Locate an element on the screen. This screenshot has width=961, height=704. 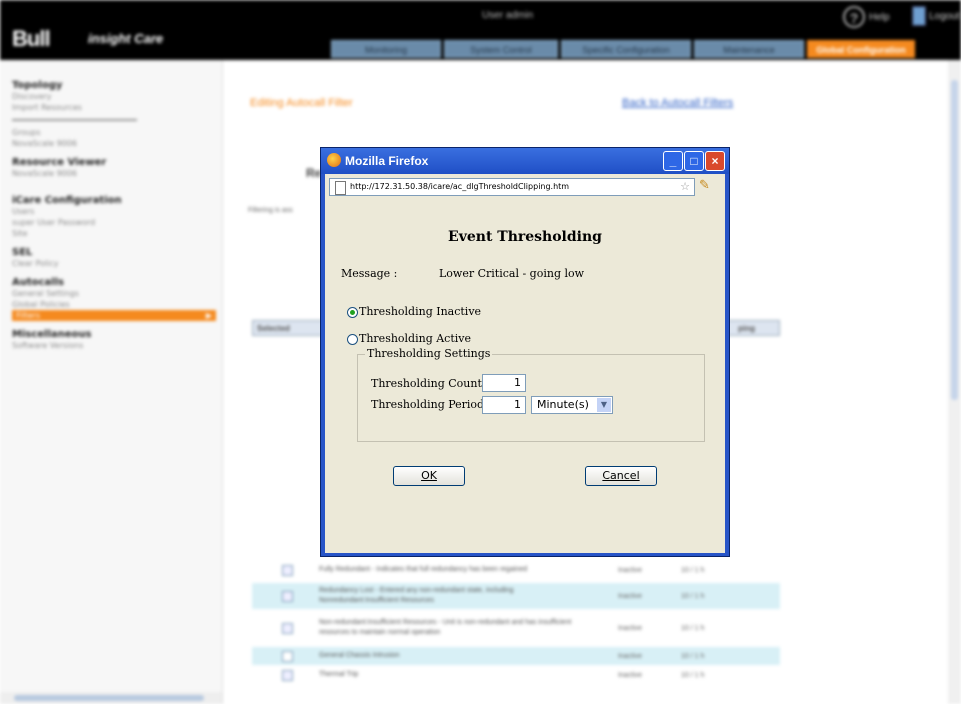
sidebar-item-discovery: Discovery is located at coordinates (111, 96).